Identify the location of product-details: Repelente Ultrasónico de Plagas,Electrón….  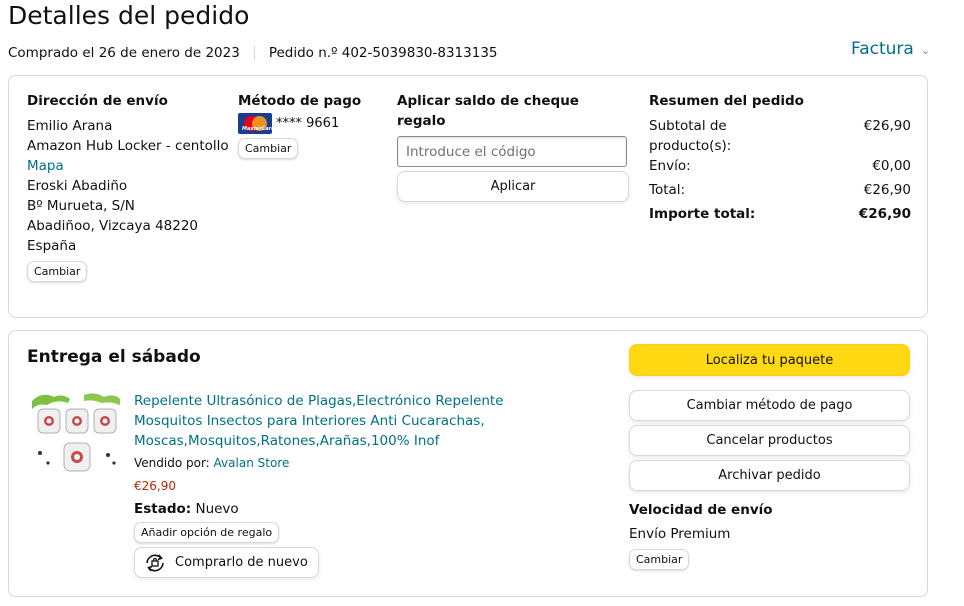
(354, 486).